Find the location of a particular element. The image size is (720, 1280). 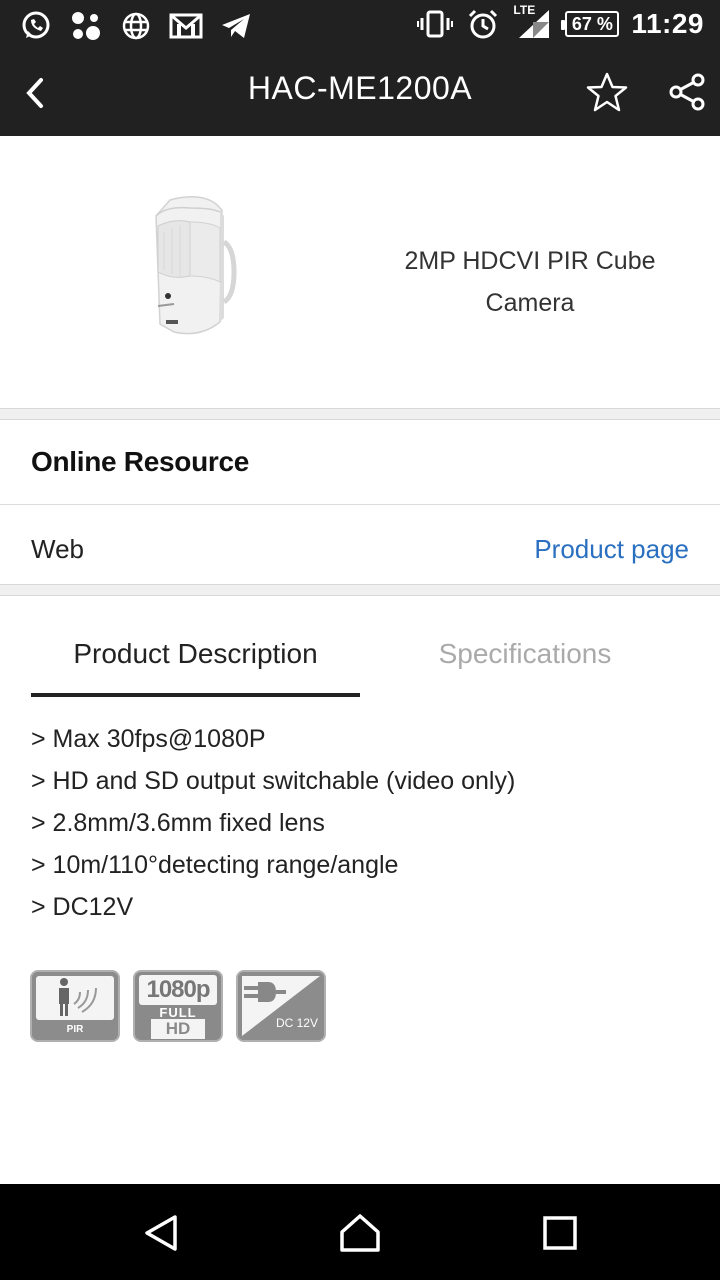

notification-icons is located at coordinates (136, 26).